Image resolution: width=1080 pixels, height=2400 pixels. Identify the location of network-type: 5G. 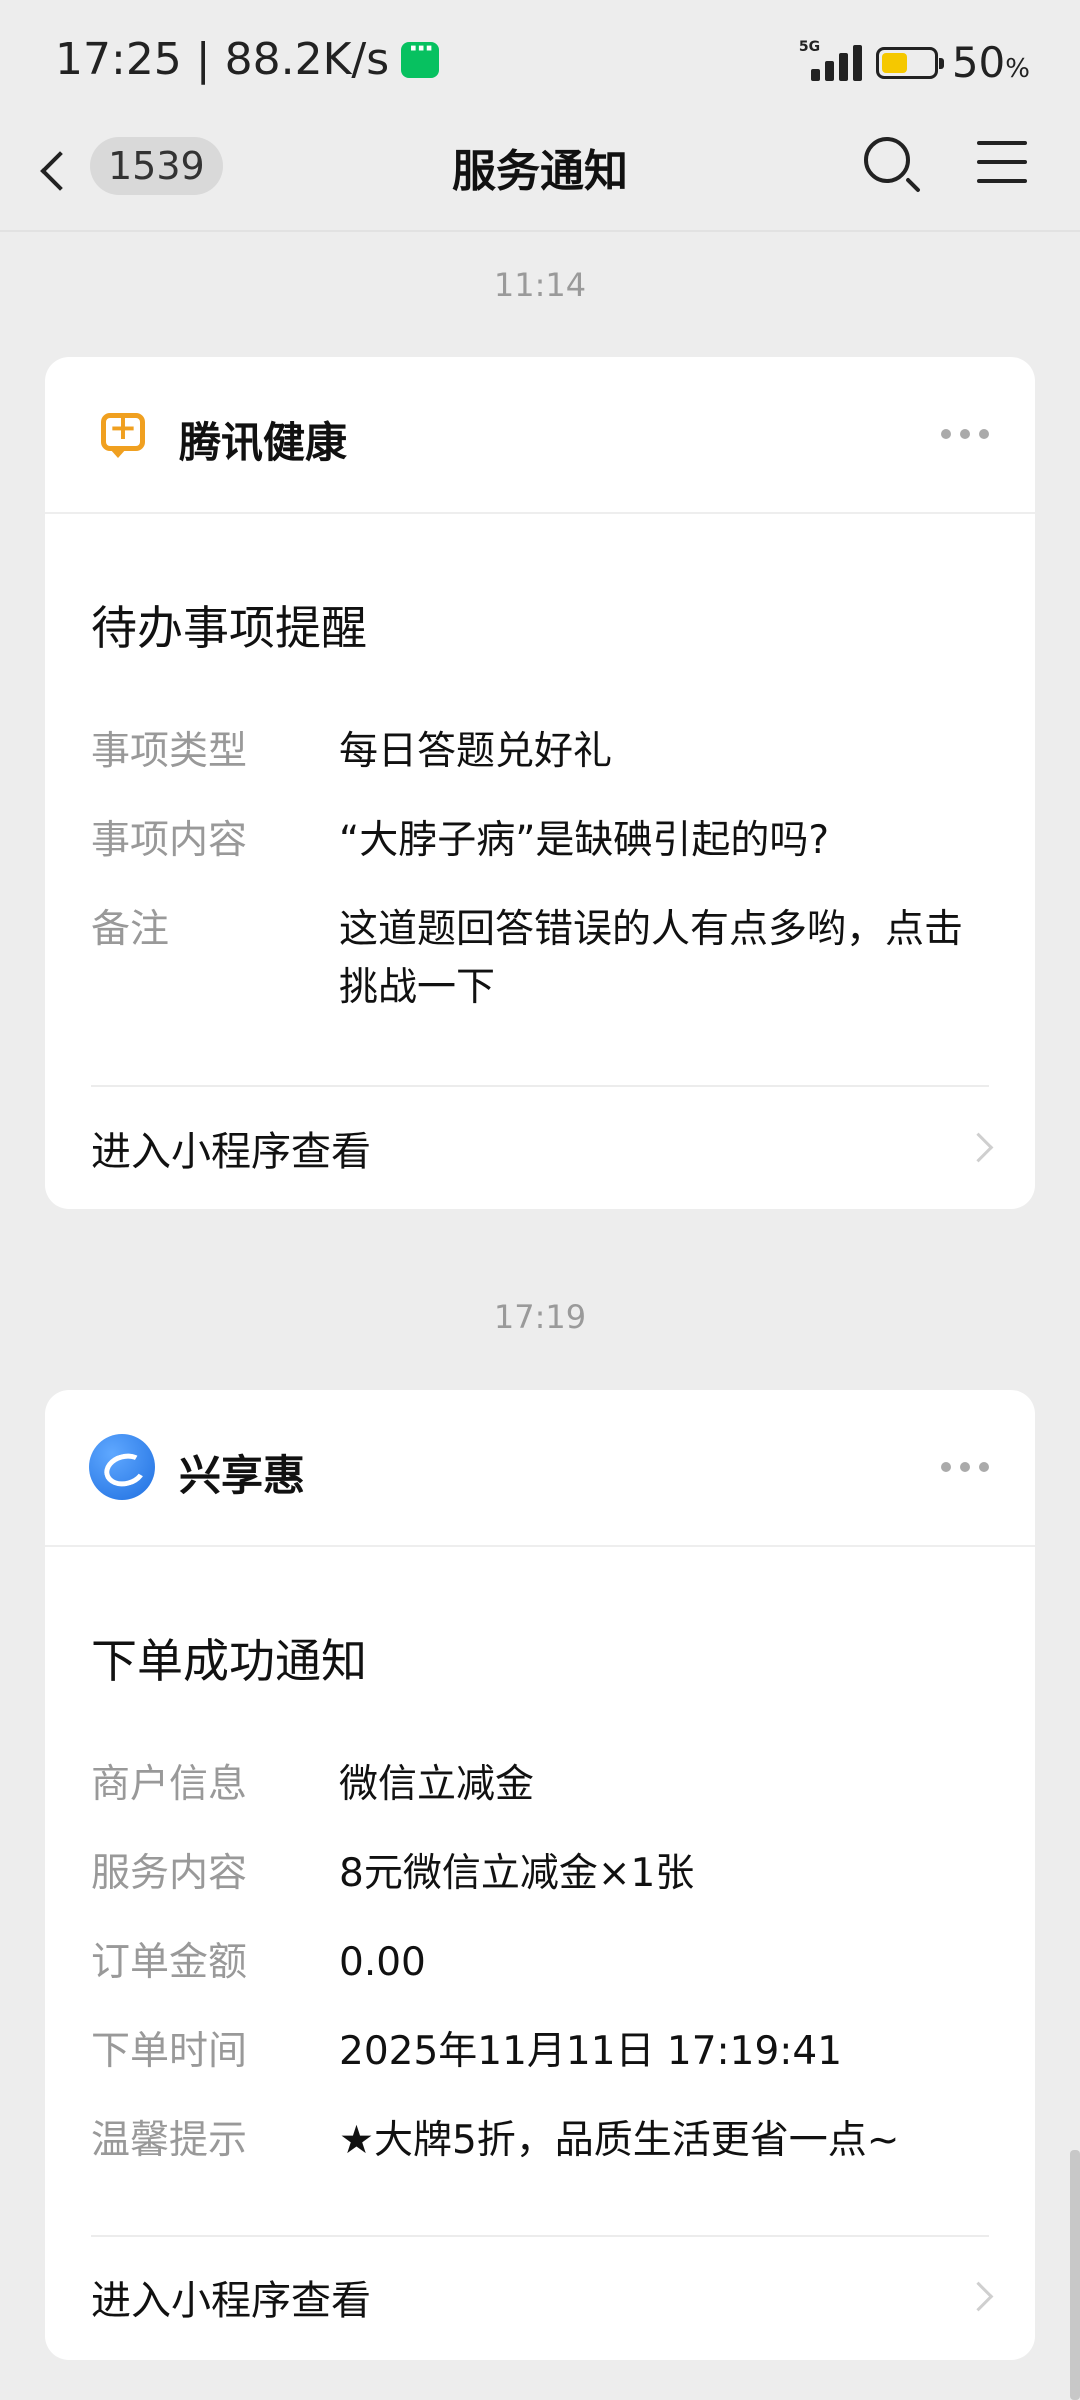
(809, 46).